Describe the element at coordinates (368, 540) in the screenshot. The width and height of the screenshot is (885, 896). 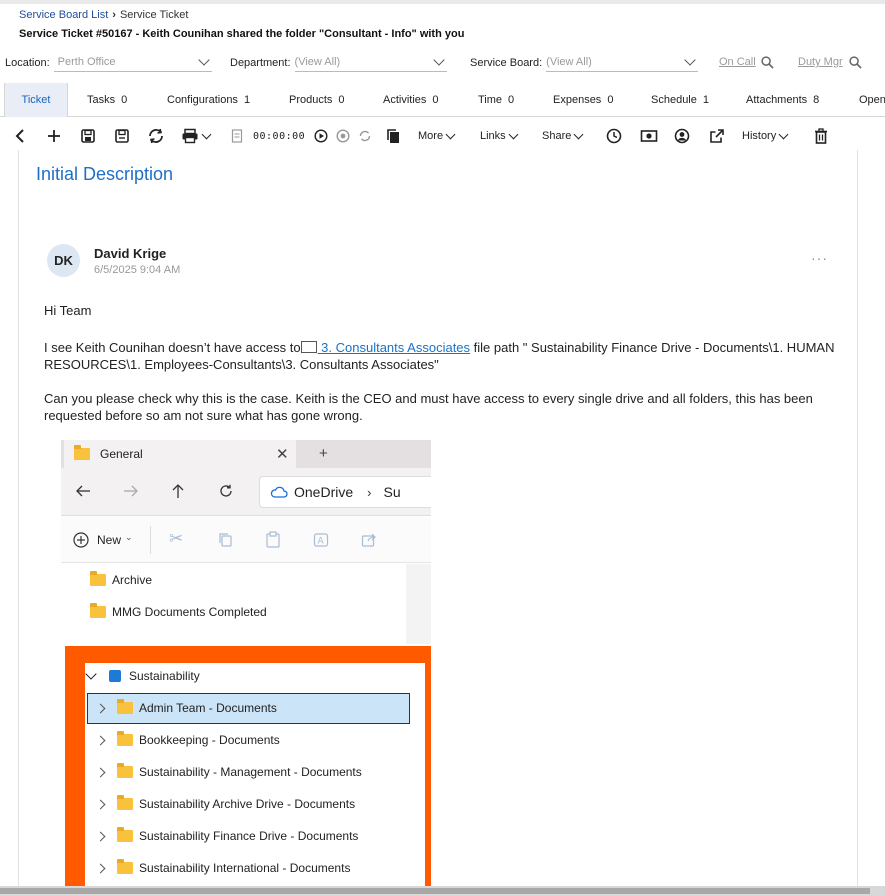
I see `share-icon` at that location.